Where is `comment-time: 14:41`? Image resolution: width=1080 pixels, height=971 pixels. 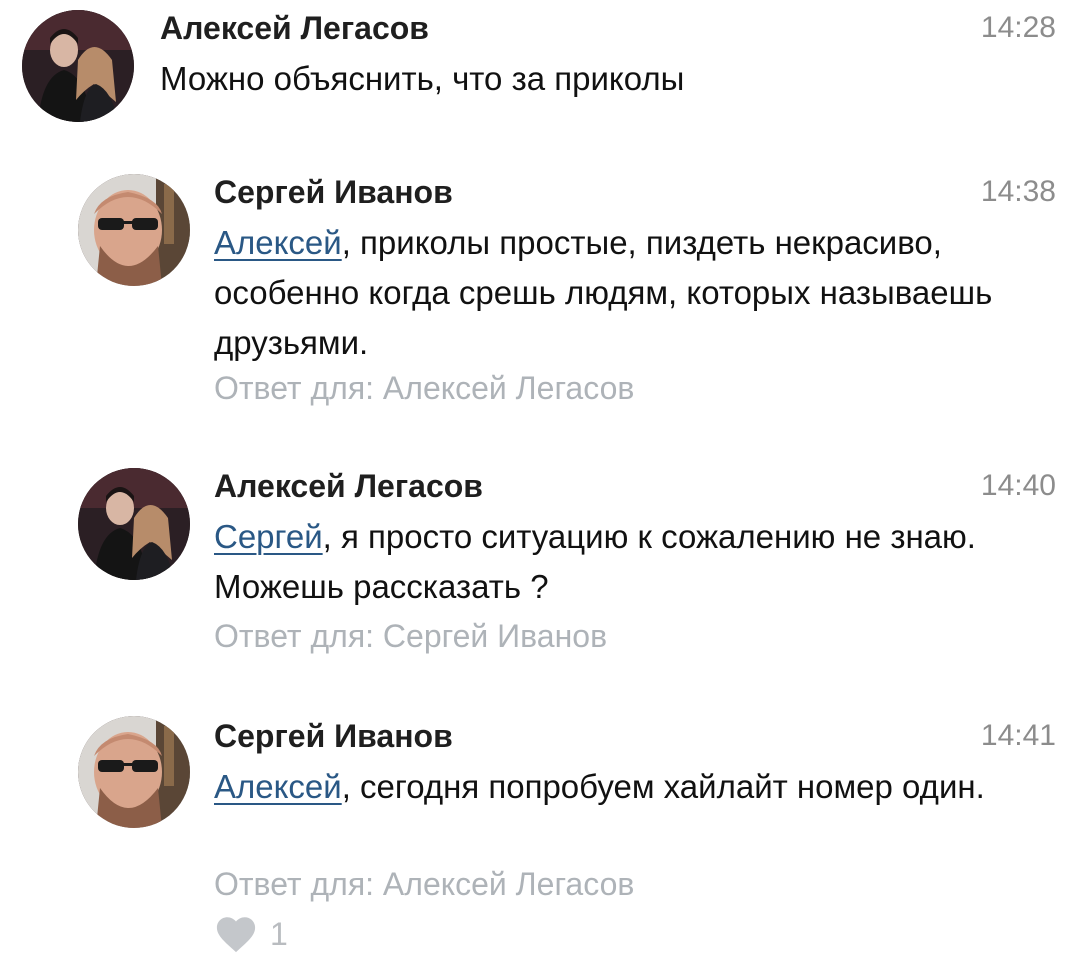
comment-time: 14:41 is located at coordinates (1018, 735).